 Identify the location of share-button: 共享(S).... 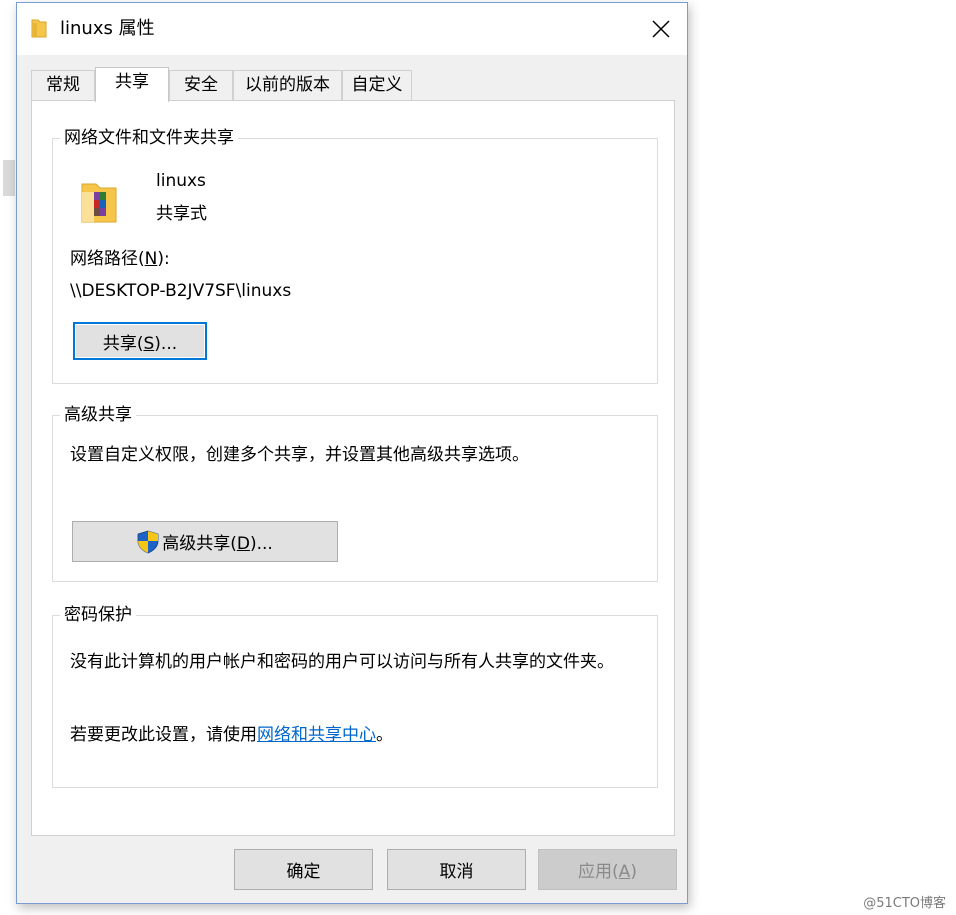
(140, 341).